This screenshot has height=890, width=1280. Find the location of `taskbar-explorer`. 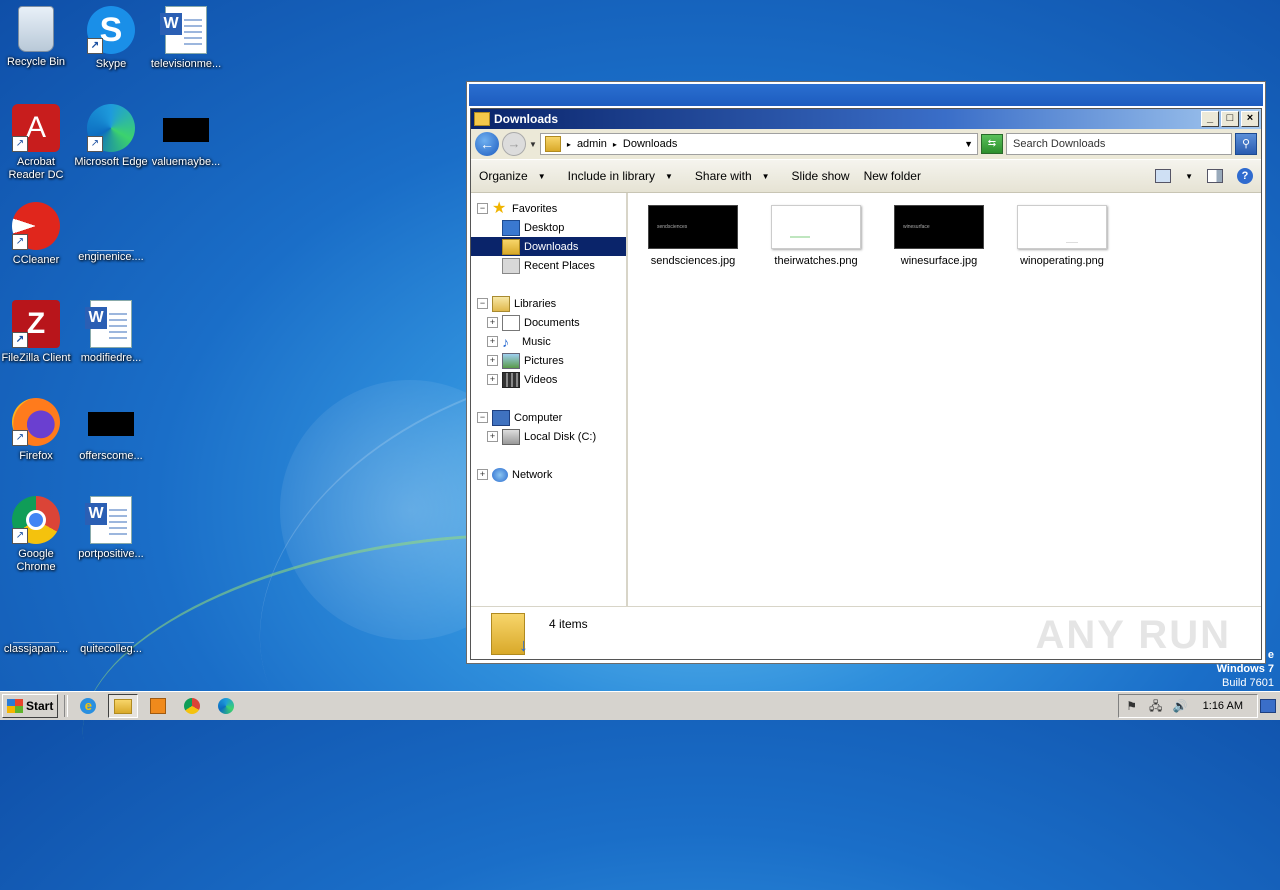

taskbar-explorer is located at coordinates (123, 706).